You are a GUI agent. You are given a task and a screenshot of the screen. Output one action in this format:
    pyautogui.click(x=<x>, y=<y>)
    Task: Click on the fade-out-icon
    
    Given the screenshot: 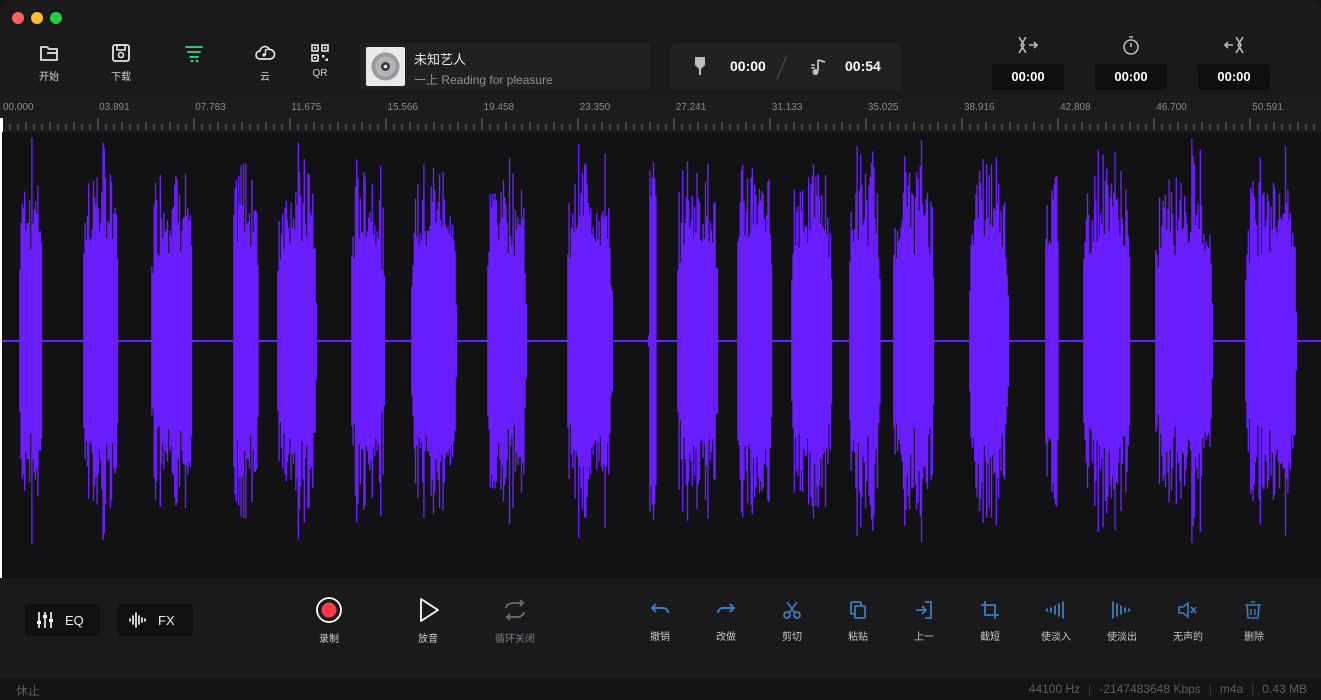 What is the action you would take?
    pyautogui.click(x=1121, y=610)
    